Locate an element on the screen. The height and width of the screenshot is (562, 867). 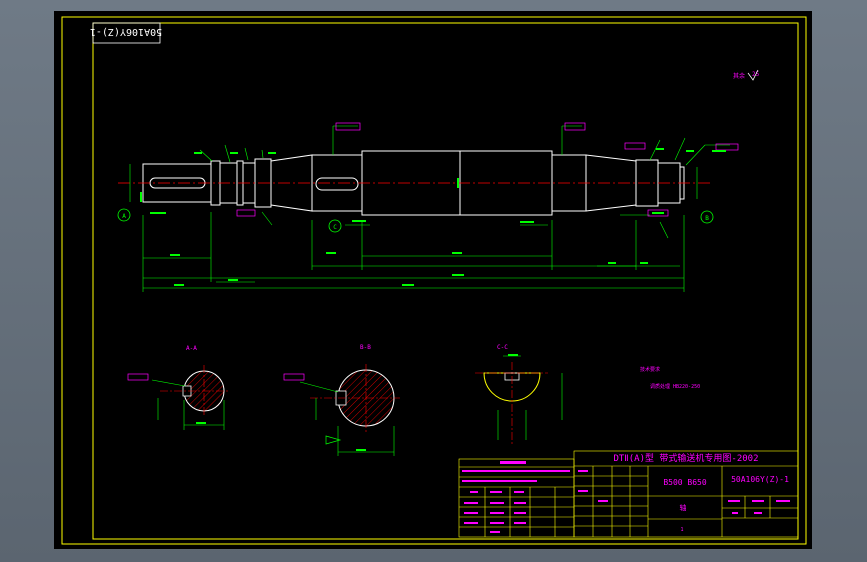
section-c-label: C-C is located at coordinates (502, 347).